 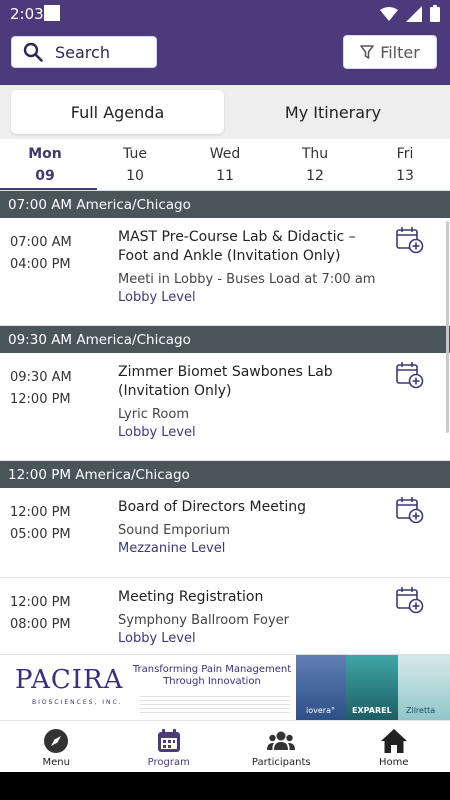 I want to click on status-icons, so click(x=410, y=13).